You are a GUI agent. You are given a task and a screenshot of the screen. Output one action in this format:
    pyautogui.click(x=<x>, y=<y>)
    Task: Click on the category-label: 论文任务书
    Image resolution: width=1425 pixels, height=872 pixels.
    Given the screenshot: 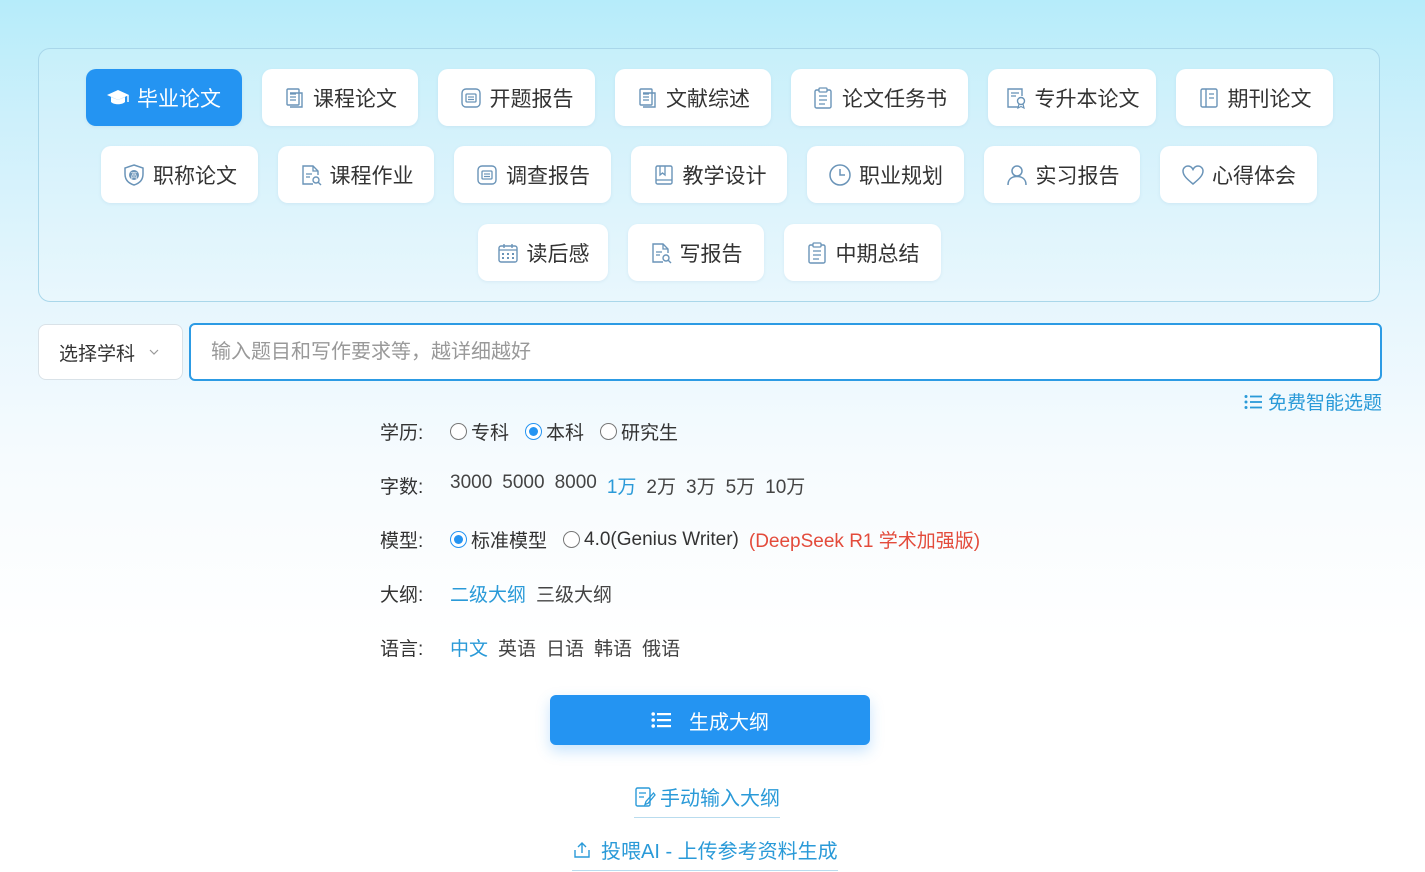 What is the action you would take?
    pyautogui.click(x=894, y=99)
    